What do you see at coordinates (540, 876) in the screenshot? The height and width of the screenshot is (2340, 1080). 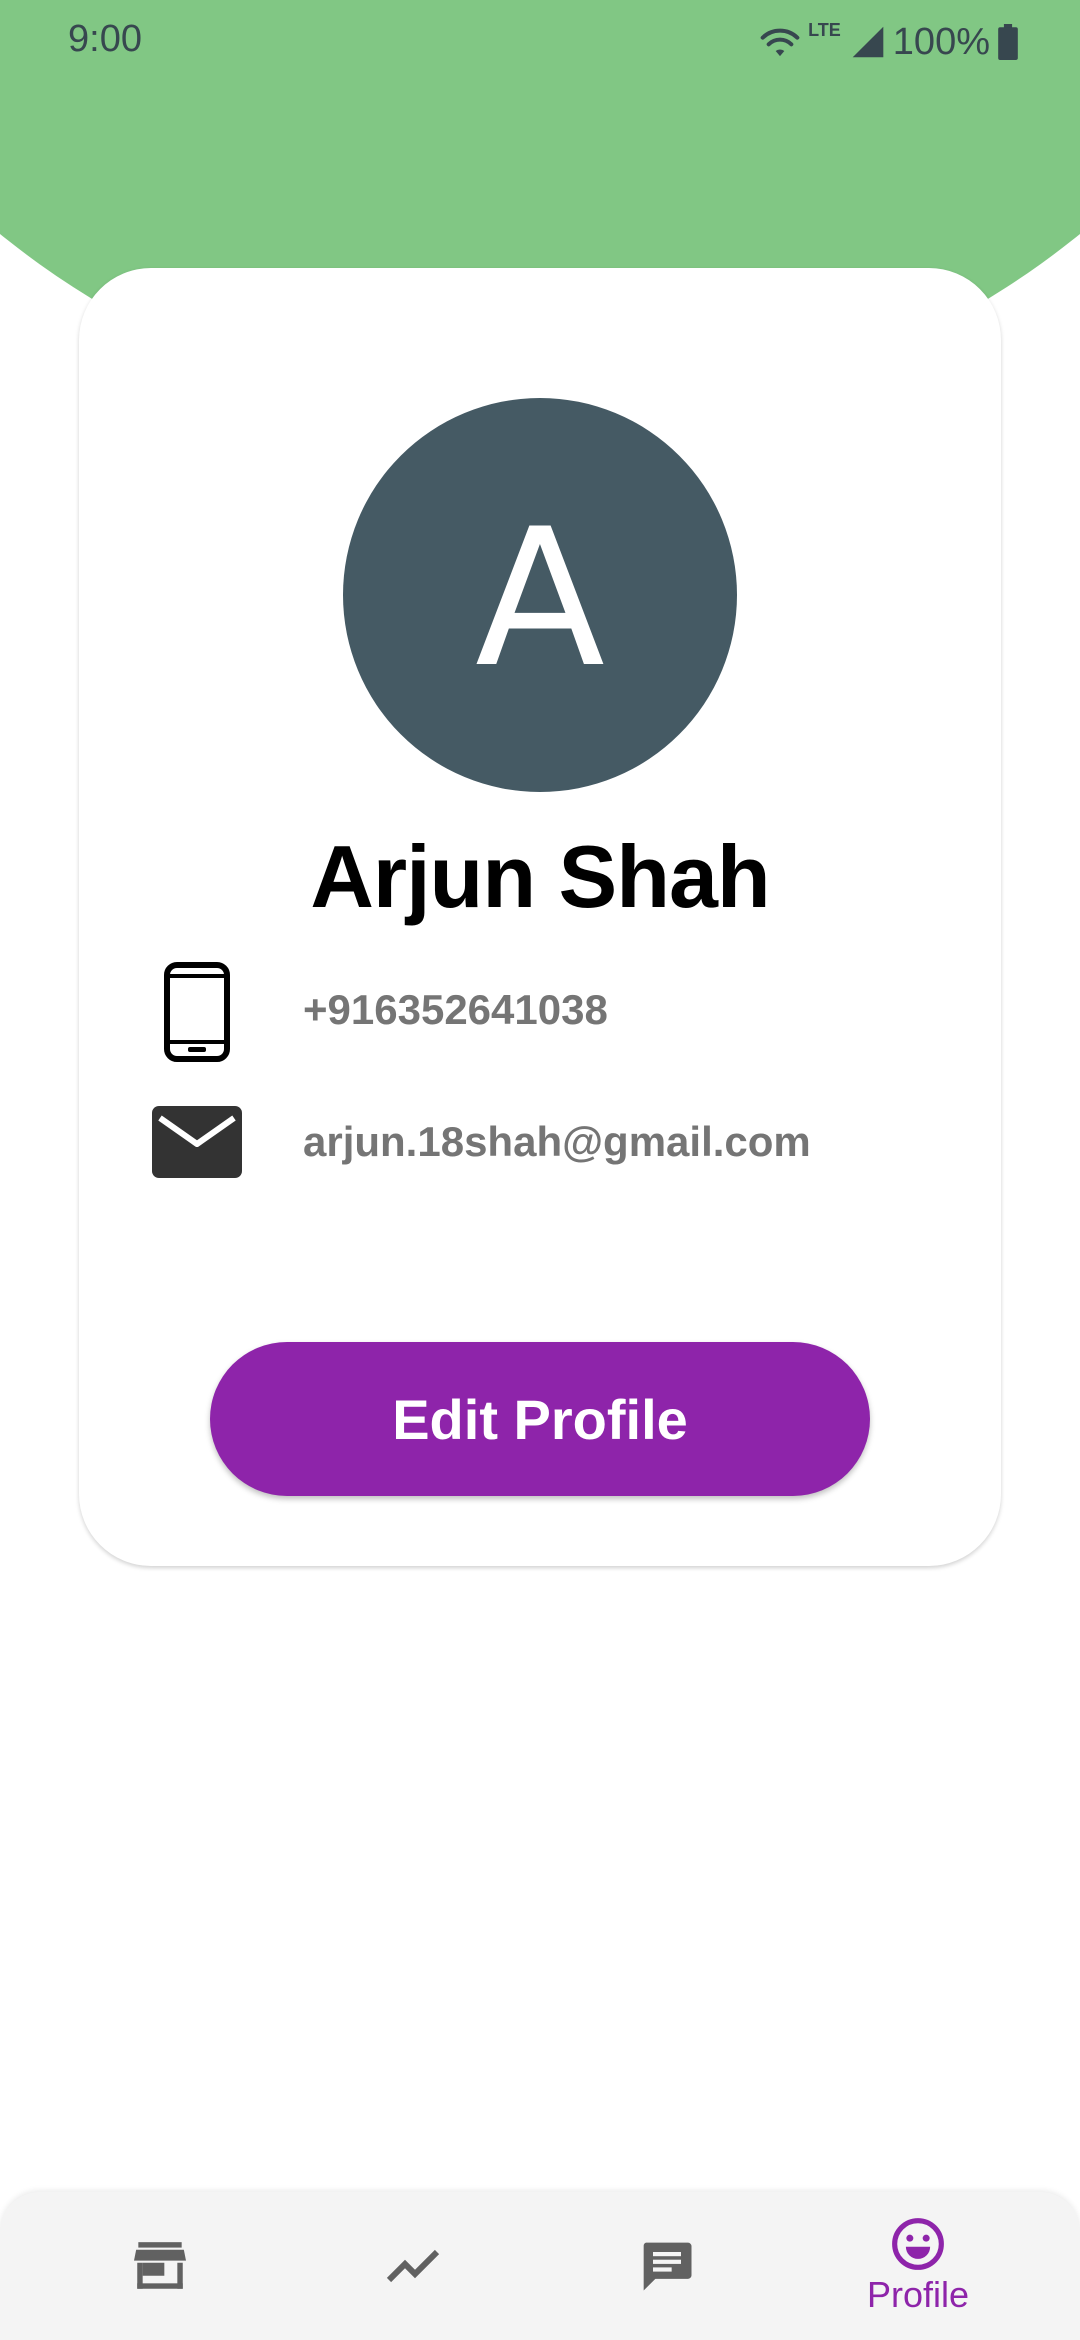 I see `profile-name: Arjun Shah` at bounding box center [540, 876].